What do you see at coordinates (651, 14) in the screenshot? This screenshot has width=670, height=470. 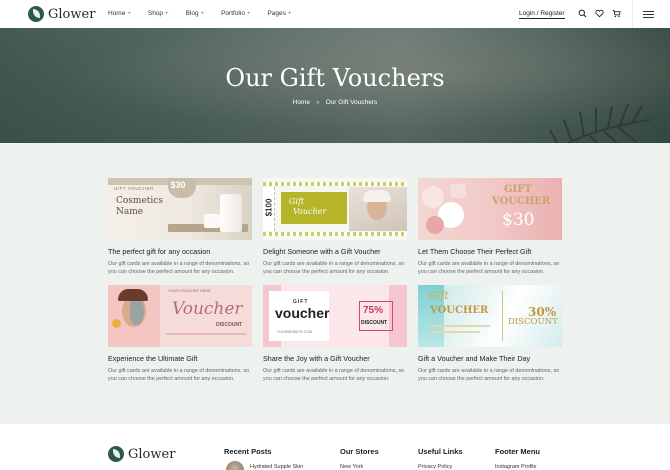 I see `hamburger-icon` at bounding box center [651, 14].